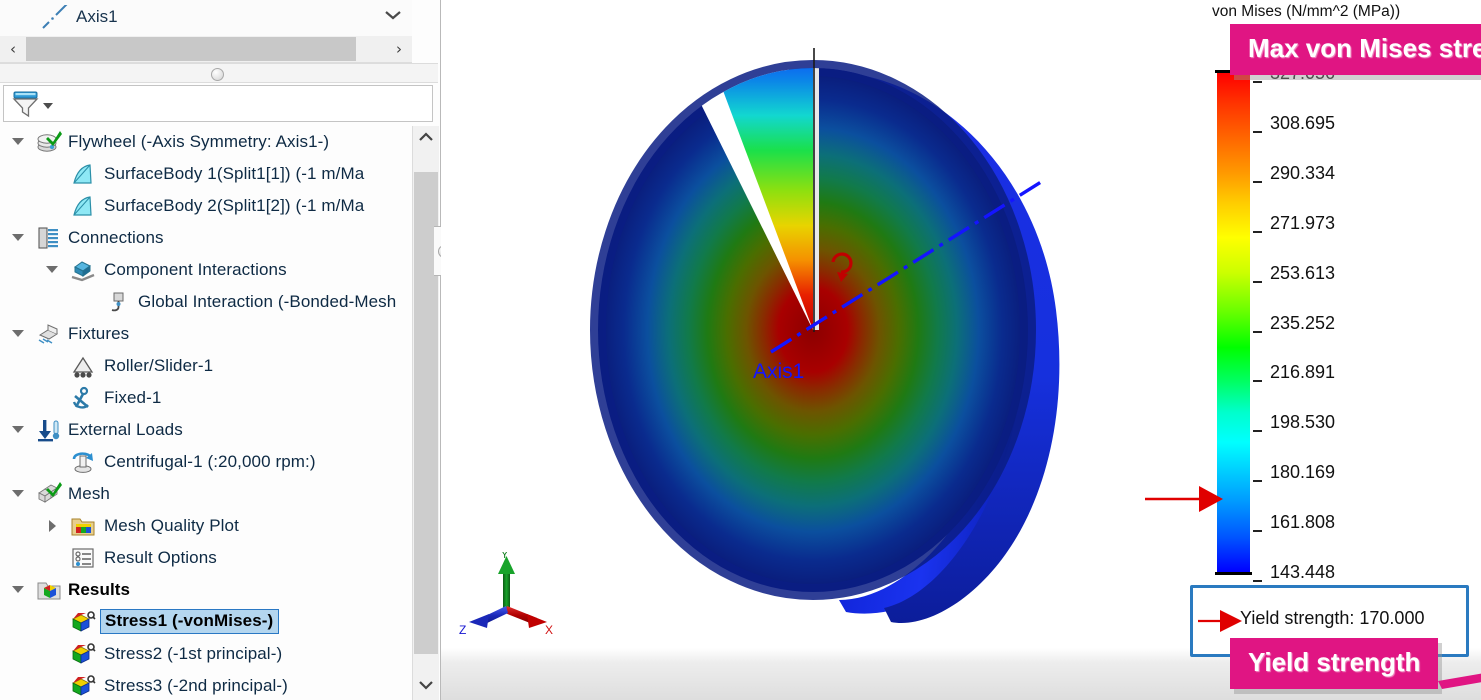  I want to click on tree-item-roller-slider-1: Roller/Slider-1, so click(206, 366).